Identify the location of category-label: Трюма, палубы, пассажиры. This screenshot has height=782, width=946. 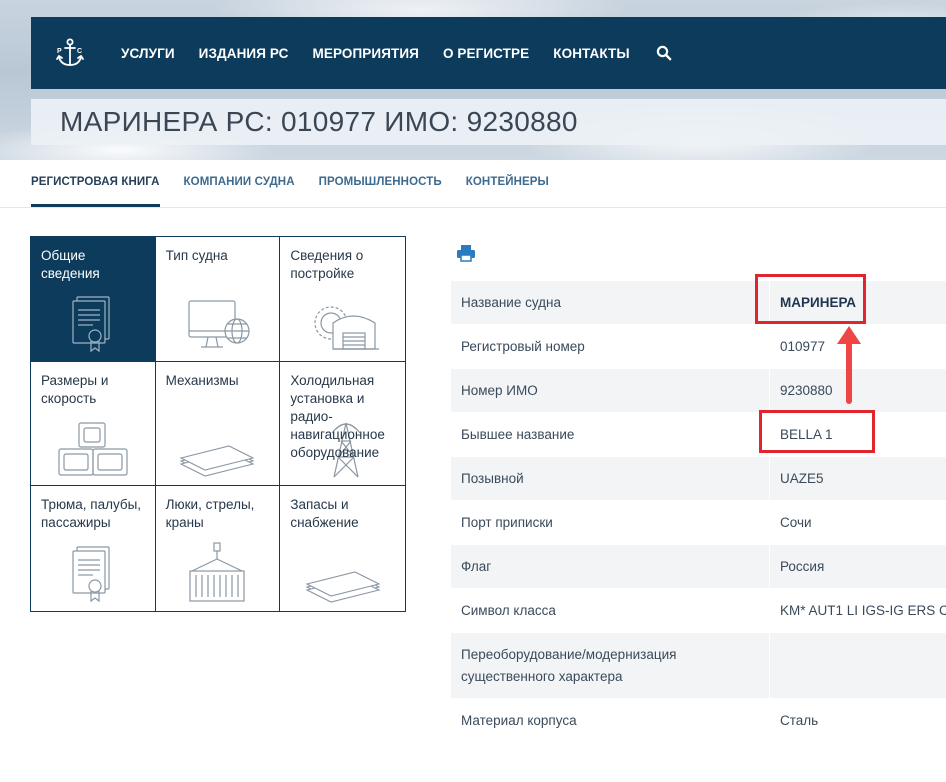
(91, 514).